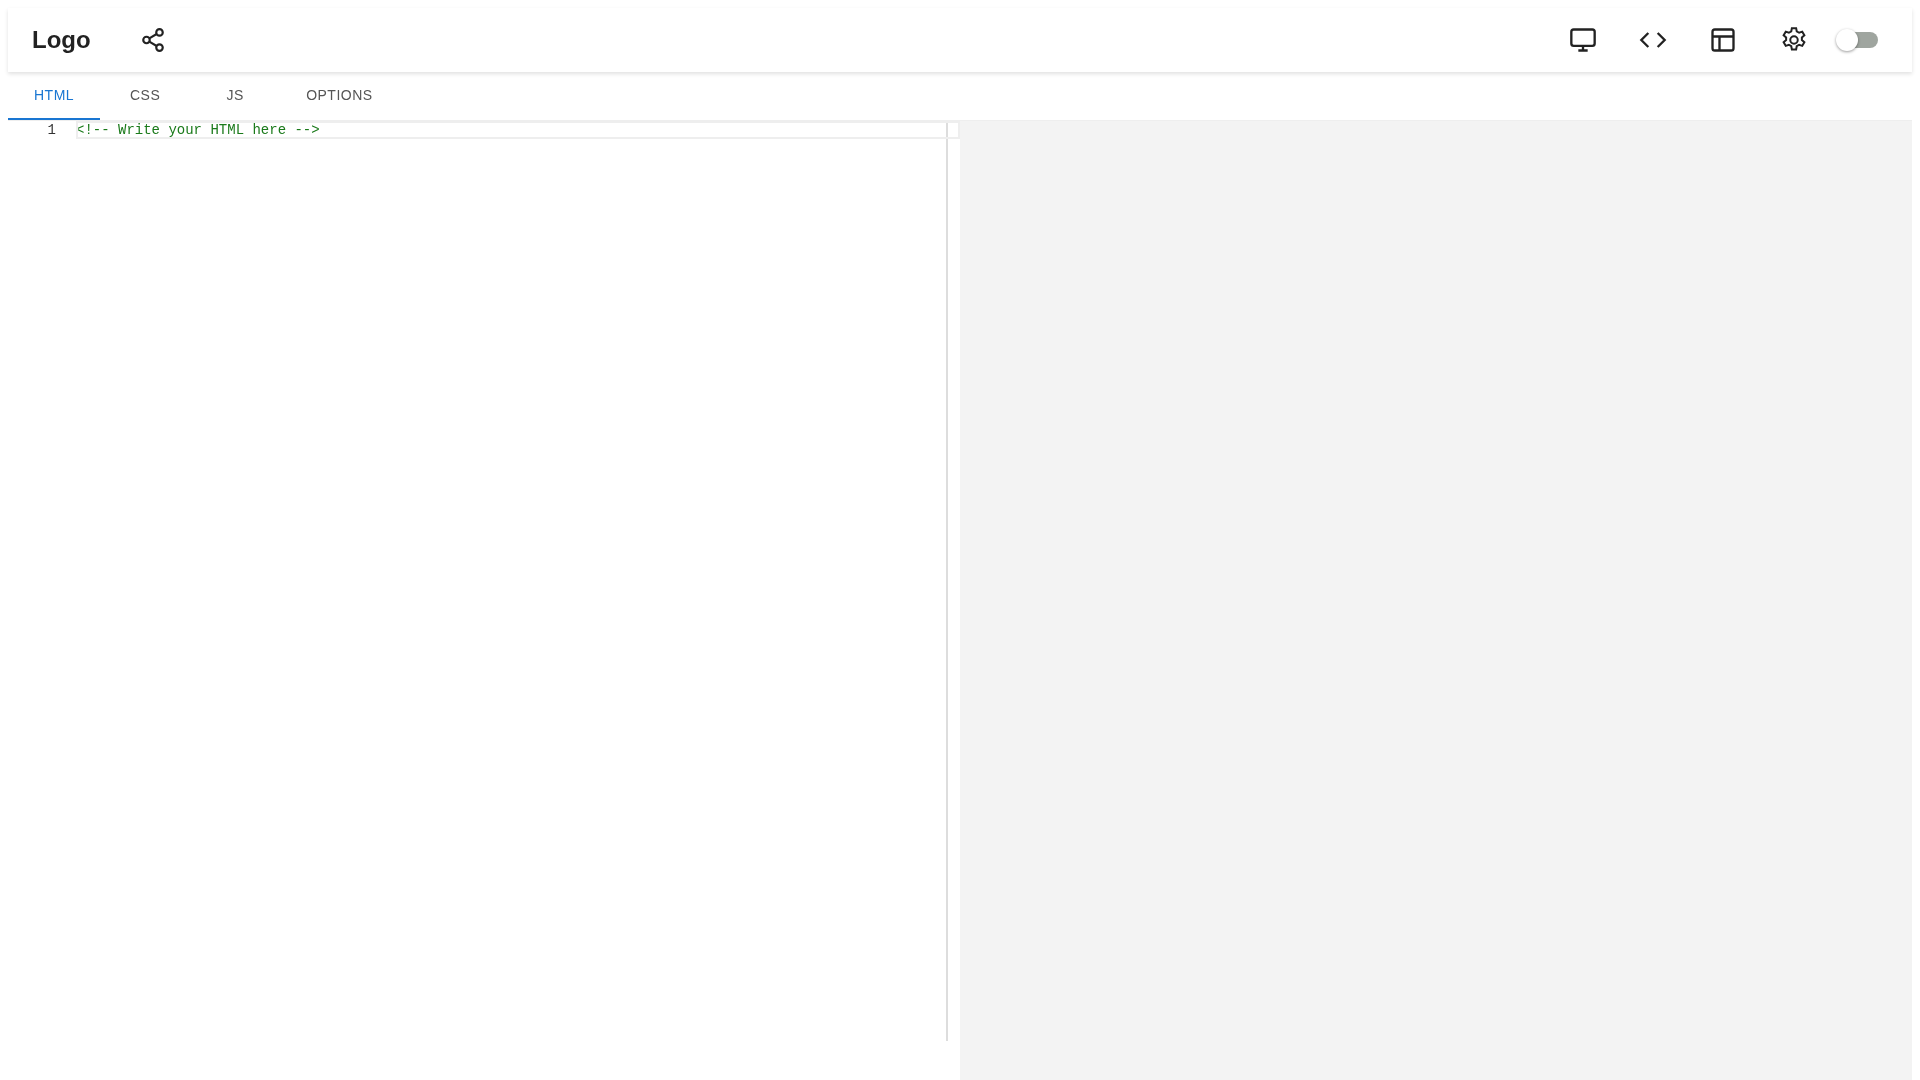  Describe the element at coordinates (339, 96) in the screenshot. I see `tab: OPTIONS` at that location.